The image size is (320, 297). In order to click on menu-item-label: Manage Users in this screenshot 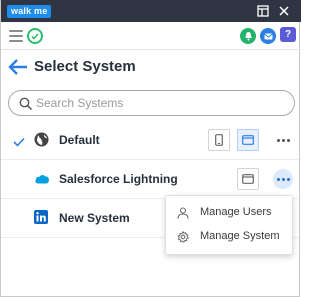, I will do `click(236, 212)`.